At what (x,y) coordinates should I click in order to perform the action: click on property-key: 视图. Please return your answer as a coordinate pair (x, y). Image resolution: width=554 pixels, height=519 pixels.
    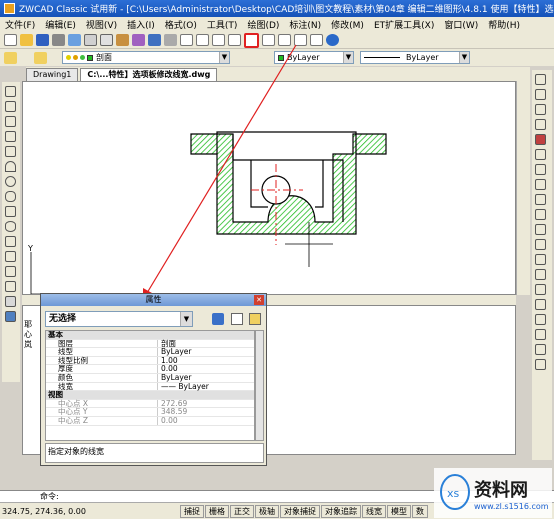
    Looking at the image, I should click on (55, 395).